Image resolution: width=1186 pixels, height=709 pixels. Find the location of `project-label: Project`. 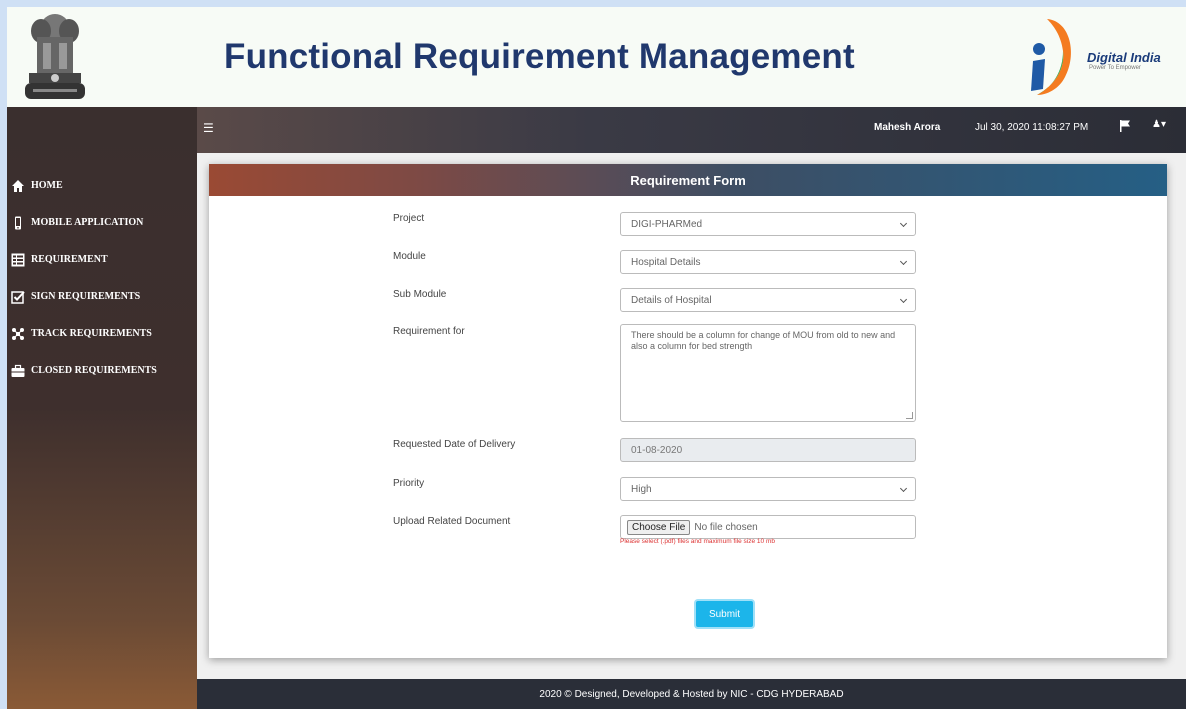

project-label: Project is located at coordinates (409, 218).